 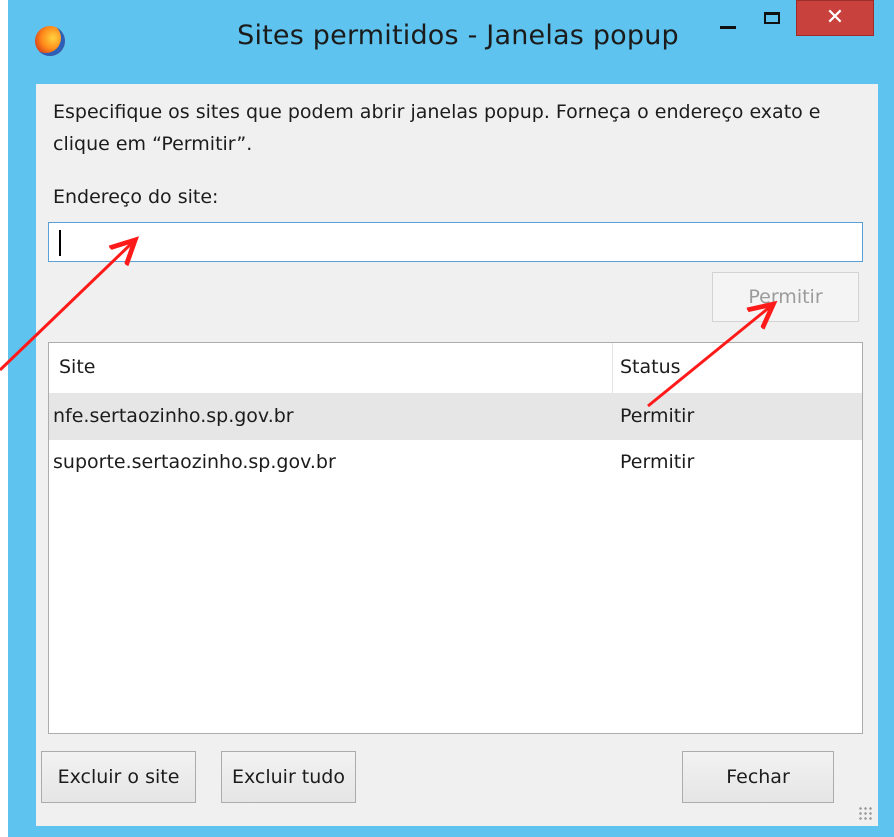 What do you see at coordinates (288, 777) in the screenshot?
I see `remove-all-button: Excluir tudo` at bounding box center [288, 777].